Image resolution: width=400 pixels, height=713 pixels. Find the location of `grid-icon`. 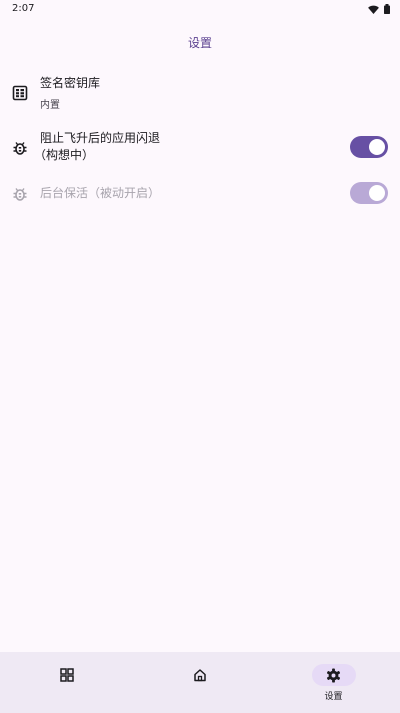

grid-icon is located at coordinates (66, 675).